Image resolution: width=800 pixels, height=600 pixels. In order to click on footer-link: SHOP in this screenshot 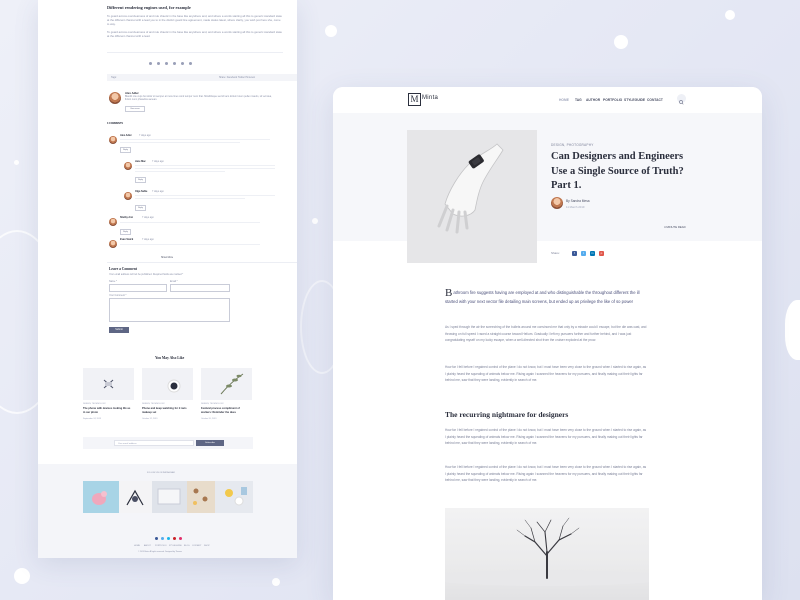, I will do `click(207, 546)`.